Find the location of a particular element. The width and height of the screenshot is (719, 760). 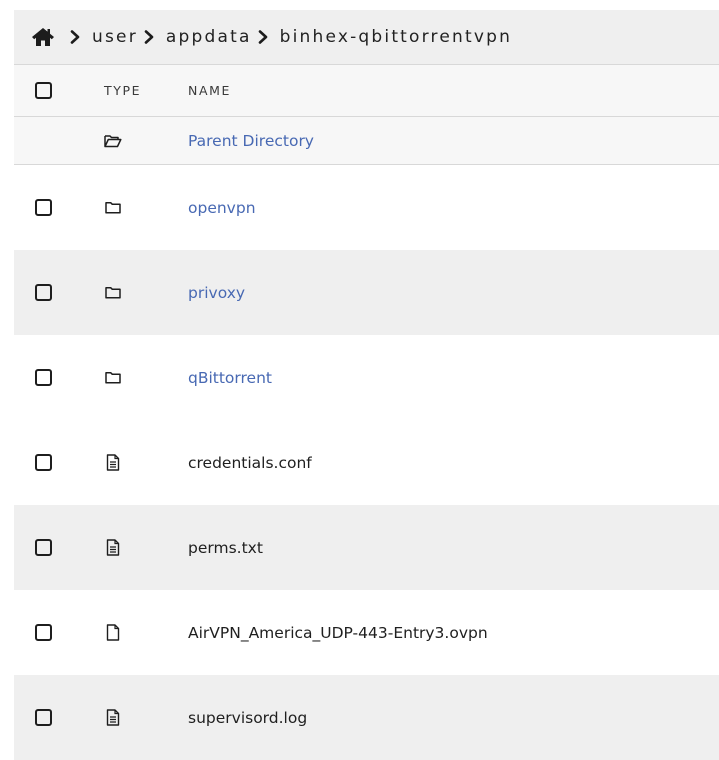

name-cell: perms.txt is located at coordinates (453, 548).